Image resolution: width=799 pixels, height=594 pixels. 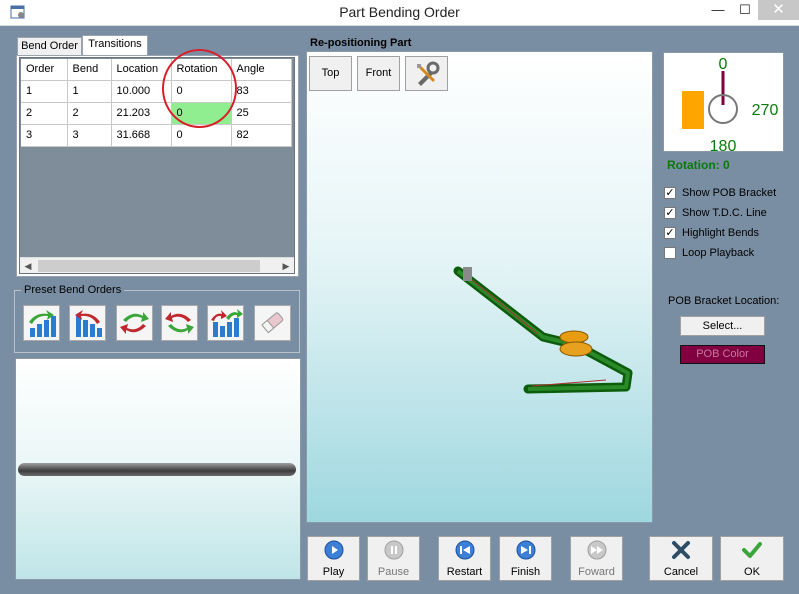 What do you see at coordinates (157, 469) in the screenshot?
I see `preview-tube` at bounding box center [157, 469].